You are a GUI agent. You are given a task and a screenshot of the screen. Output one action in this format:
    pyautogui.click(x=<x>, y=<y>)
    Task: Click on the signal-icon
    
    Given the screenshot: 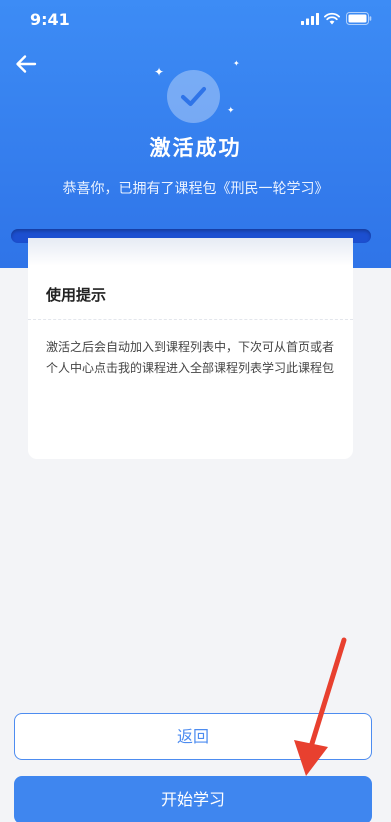 What is the action you would take?
    pyautogui.click(x=310, y=19)
    